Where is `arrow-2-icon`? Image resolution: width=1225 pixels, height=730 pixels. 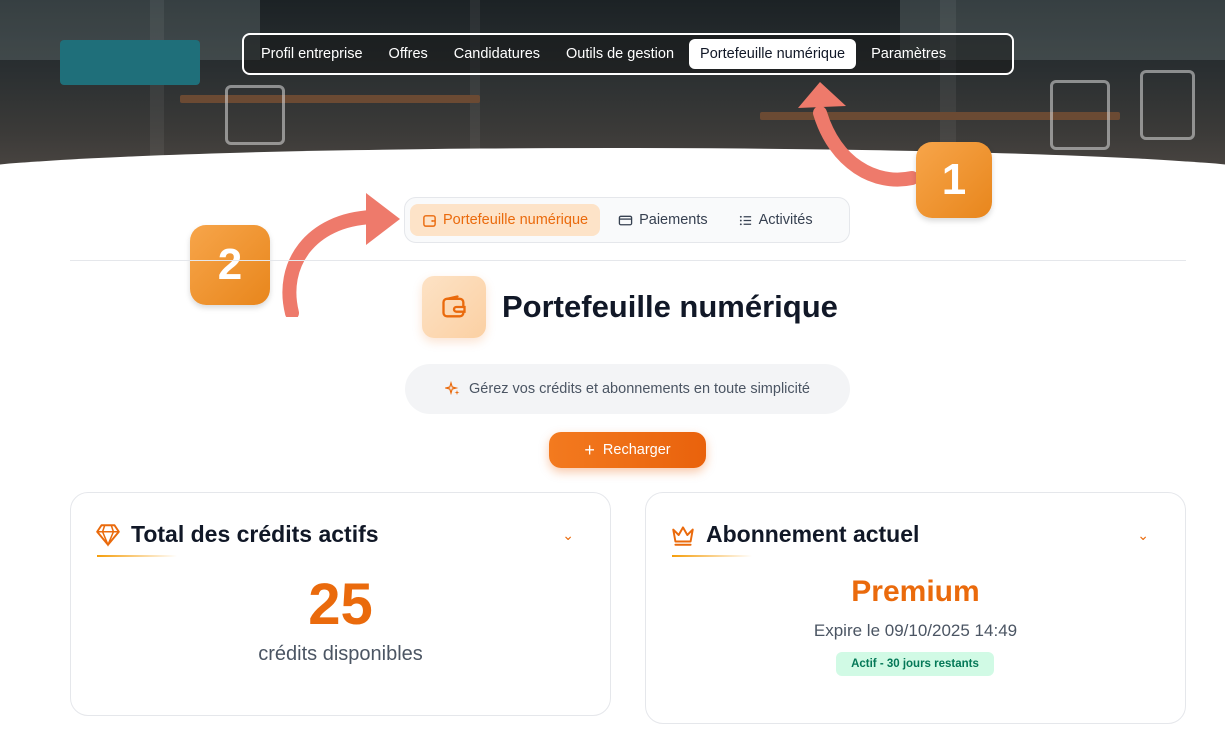
arrow-2-icon is located at coordinates (341, 255).